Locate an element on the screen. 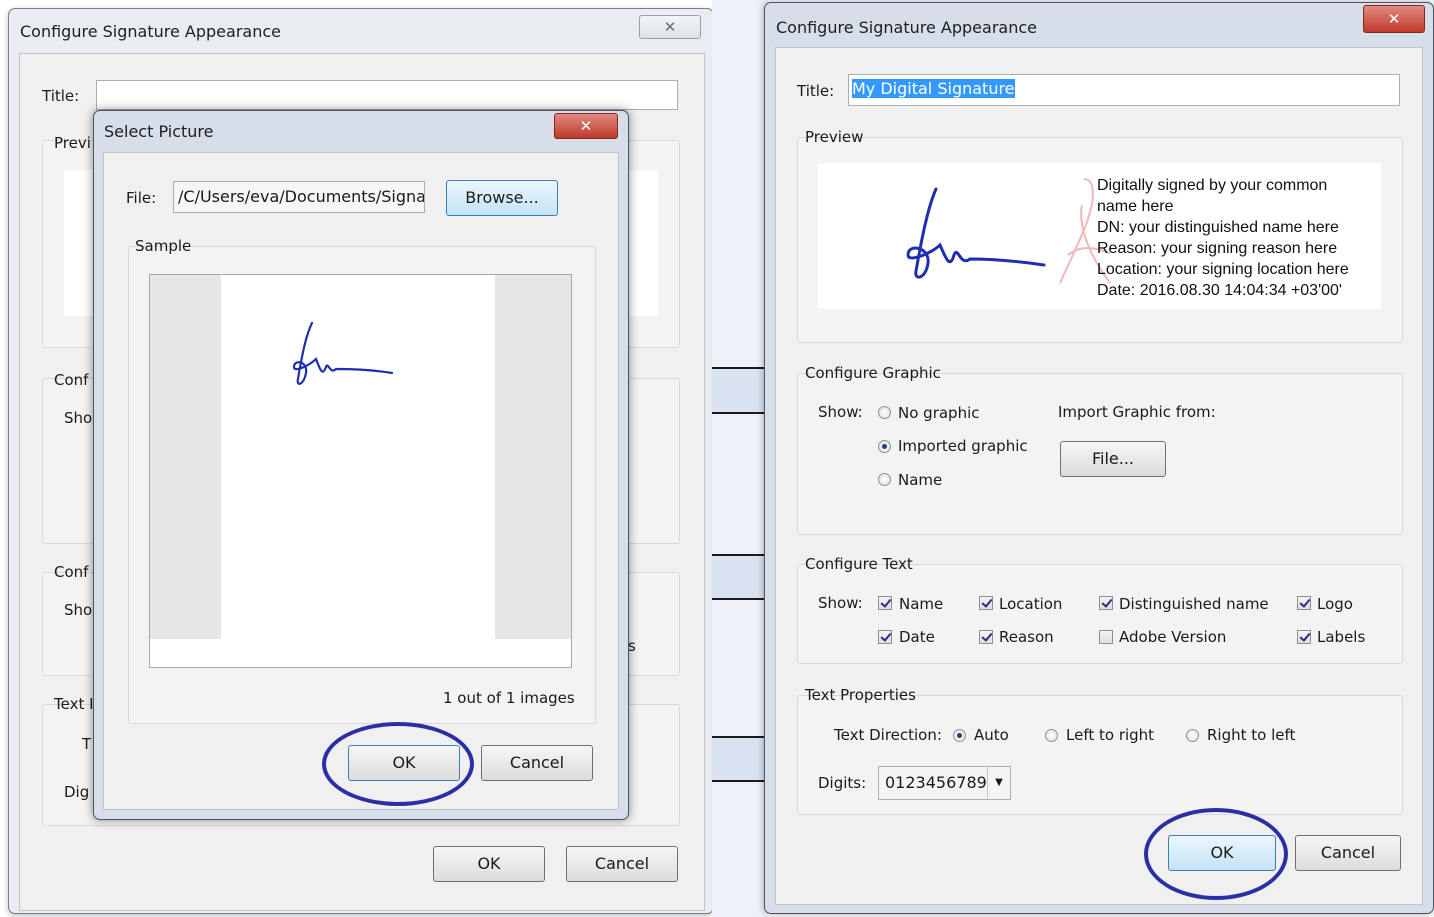 Image resolution: width=1434 pixels, height=917 pixels. preview-text-line: name here is located at coordinates (1135, 206).